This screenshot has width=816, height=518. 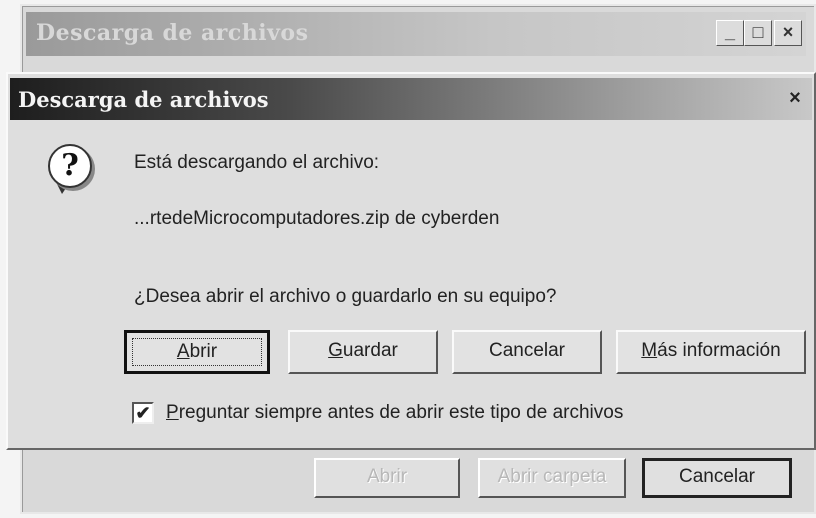 What do you see at coordinates (527, 352) in the screenshot?
I see `cancel-button: Cancelar` at bounding box center [527, 352].